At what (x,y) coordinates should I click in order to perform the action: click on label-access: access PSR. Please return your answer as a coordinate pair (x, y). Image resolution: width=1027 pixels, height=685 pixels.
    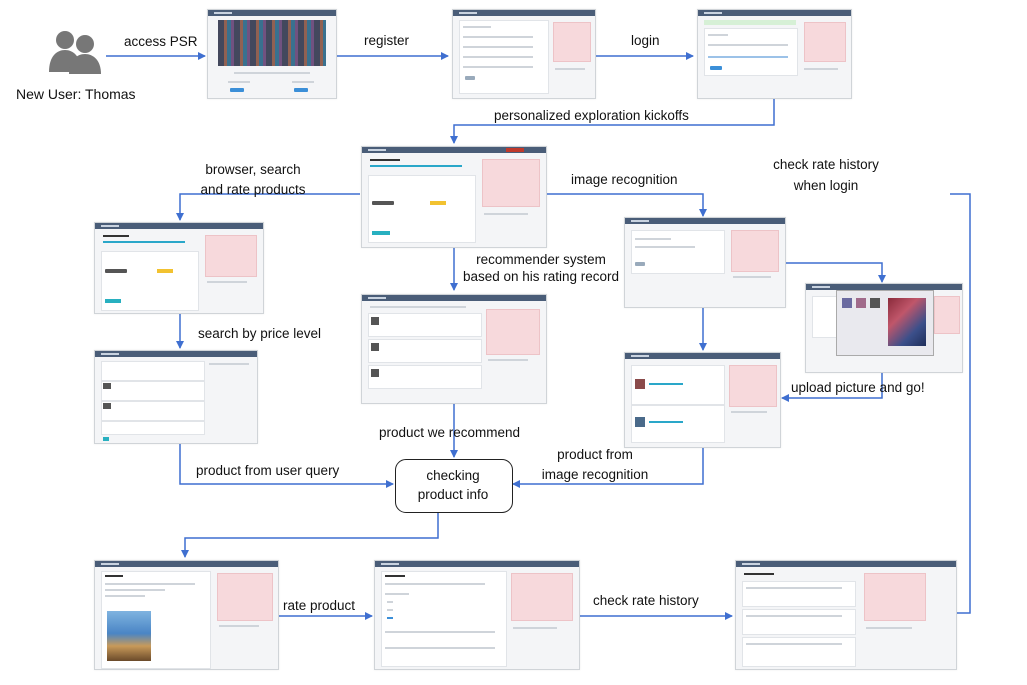
    Looking at the image, I should click on (161, 41).